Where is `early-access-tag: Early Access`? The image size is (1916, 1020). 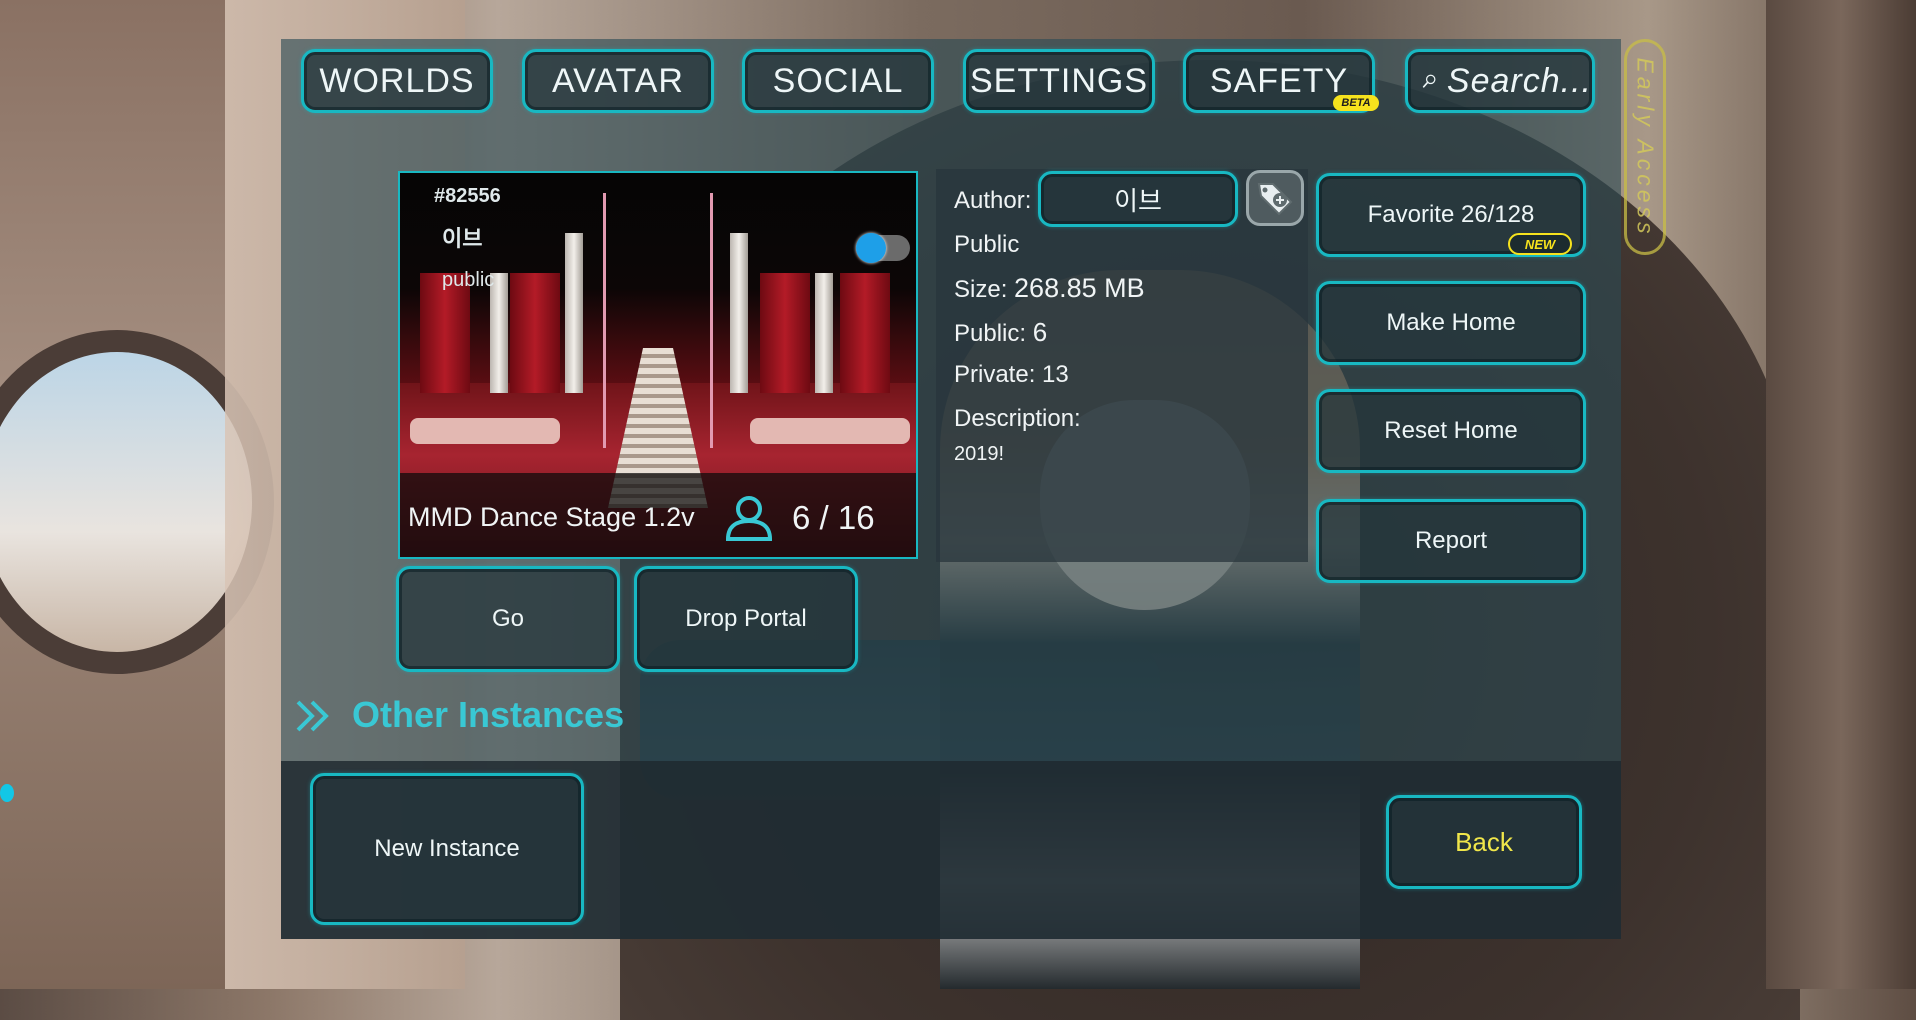 early-access-tag: Early Access is located at coordinates (1645, 147).